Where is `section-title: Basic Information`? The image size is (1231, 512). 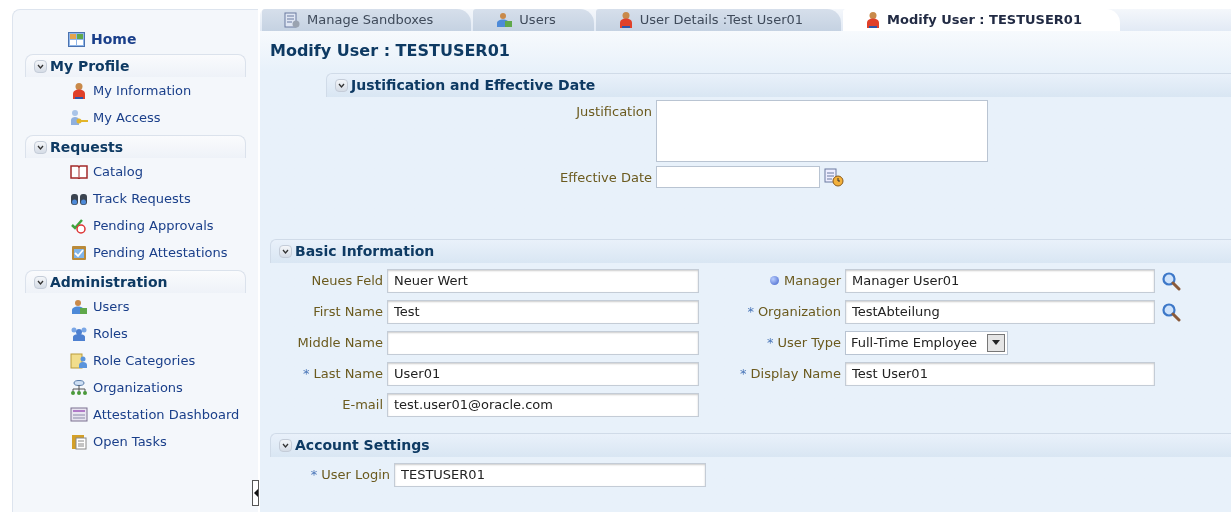 section-title: Basic Information is located at coordinates (365, 251).